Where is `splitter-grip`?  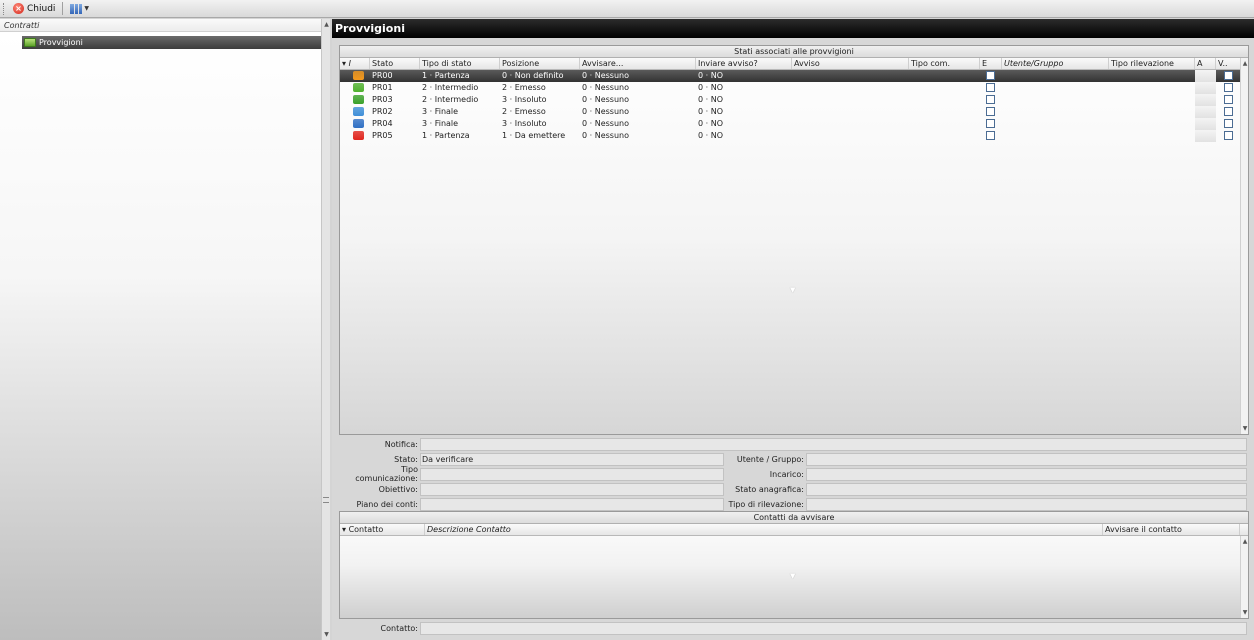
splitter-grip is located at coordinates (326, 500).